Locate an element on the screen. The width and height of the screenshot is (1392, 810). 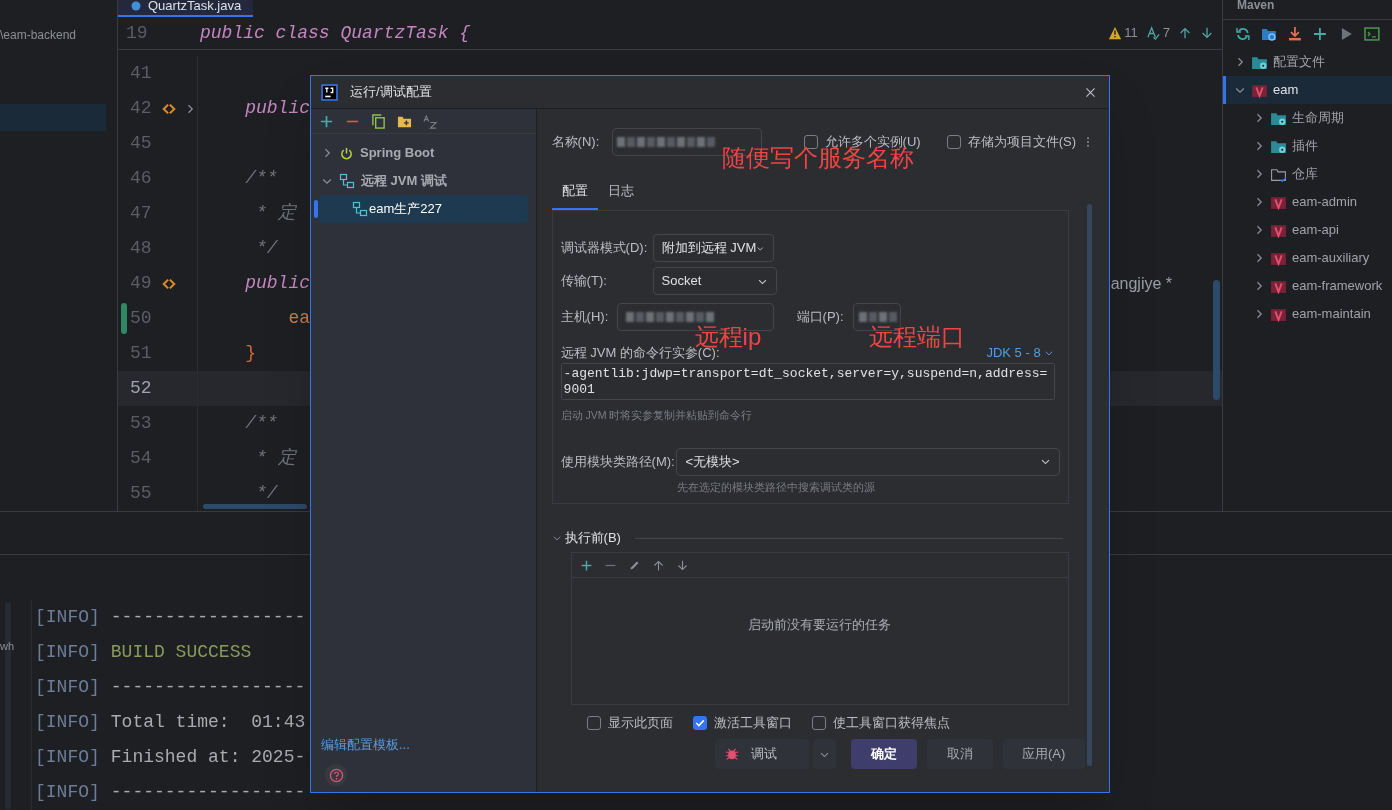
tree-item: Spring Boot is located at coordinates (423, 153).